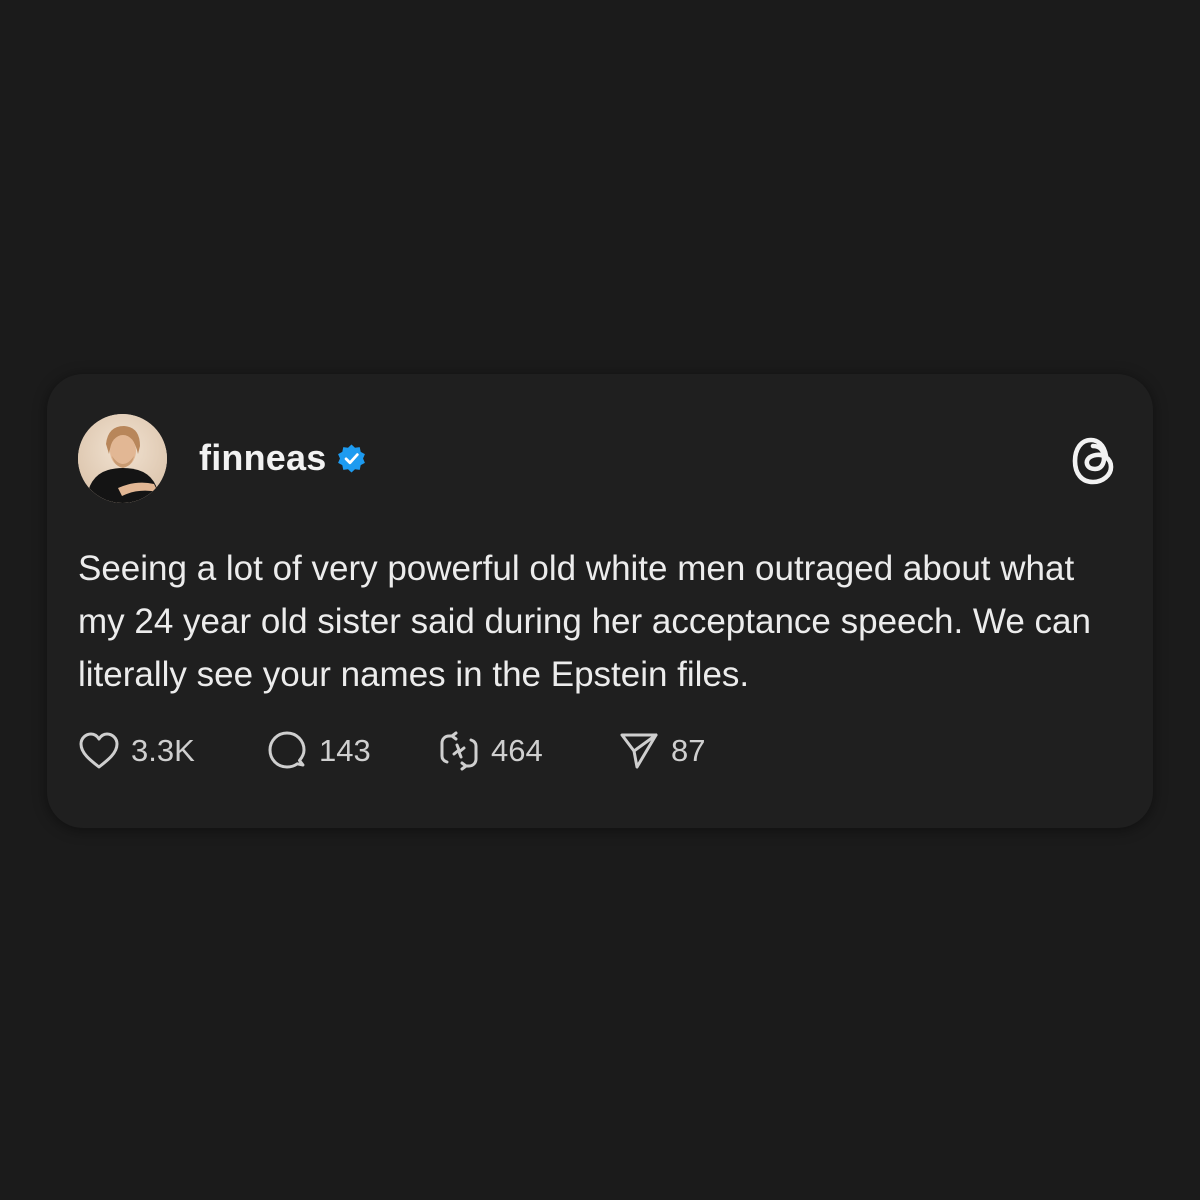 Image resolution: width=1200 pixels, height=1200 pixels. What do you see at coordinates (459, 751) in the screenshot?
I see `repost-arrows-icon` at bounding box center [459, 751].